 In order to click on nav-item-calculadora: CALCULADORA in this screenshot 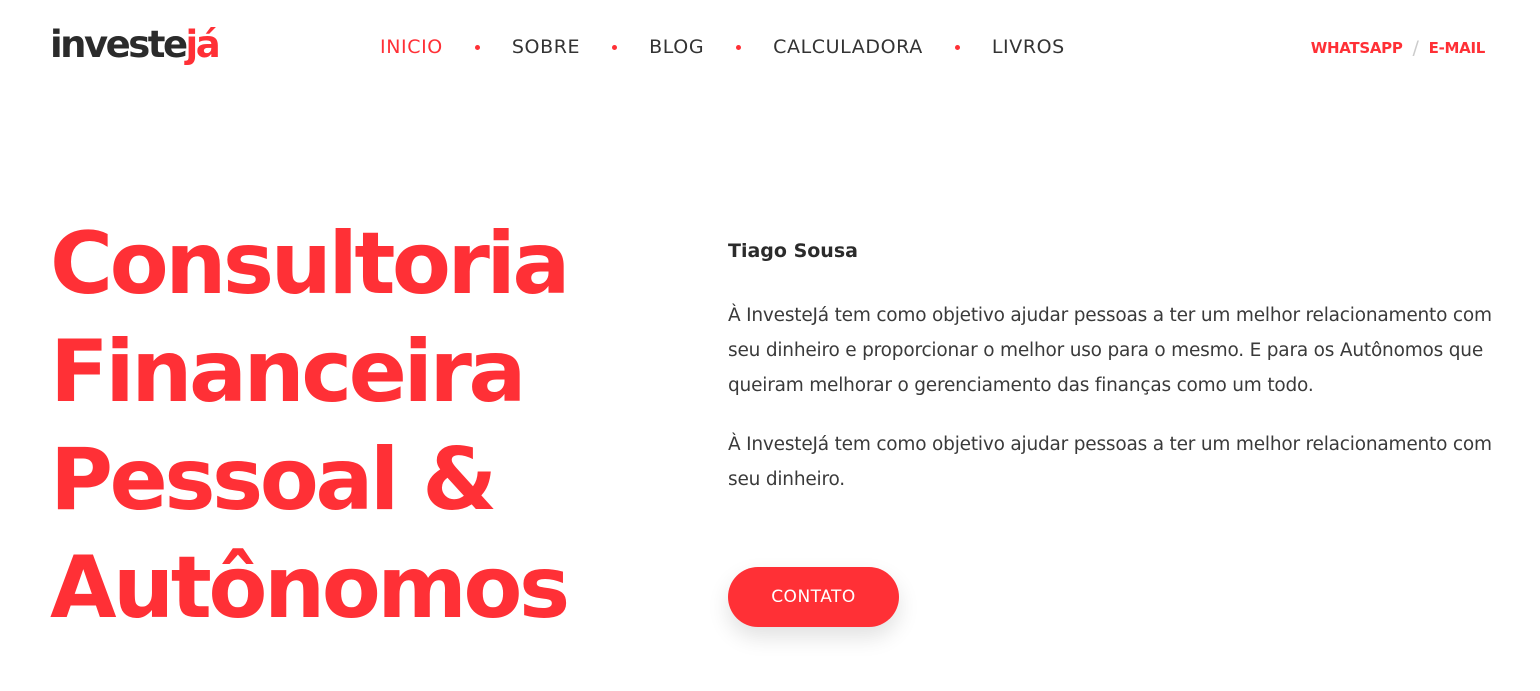, I will do `click(848, 47)`.